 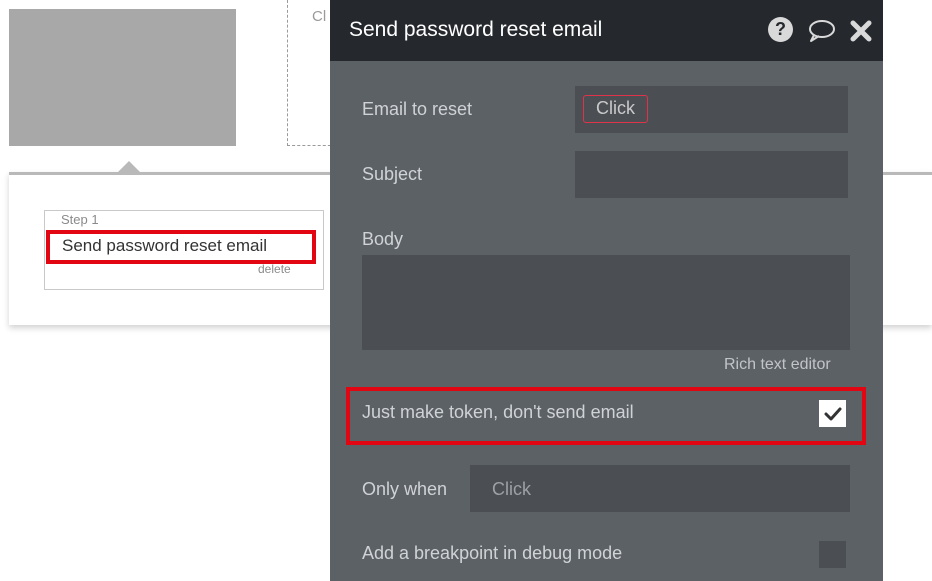 What do you see at coordinates (129, 166) in the screenshot?
I see `workflow-pointer-arrow` at bounding box center [129, 166].